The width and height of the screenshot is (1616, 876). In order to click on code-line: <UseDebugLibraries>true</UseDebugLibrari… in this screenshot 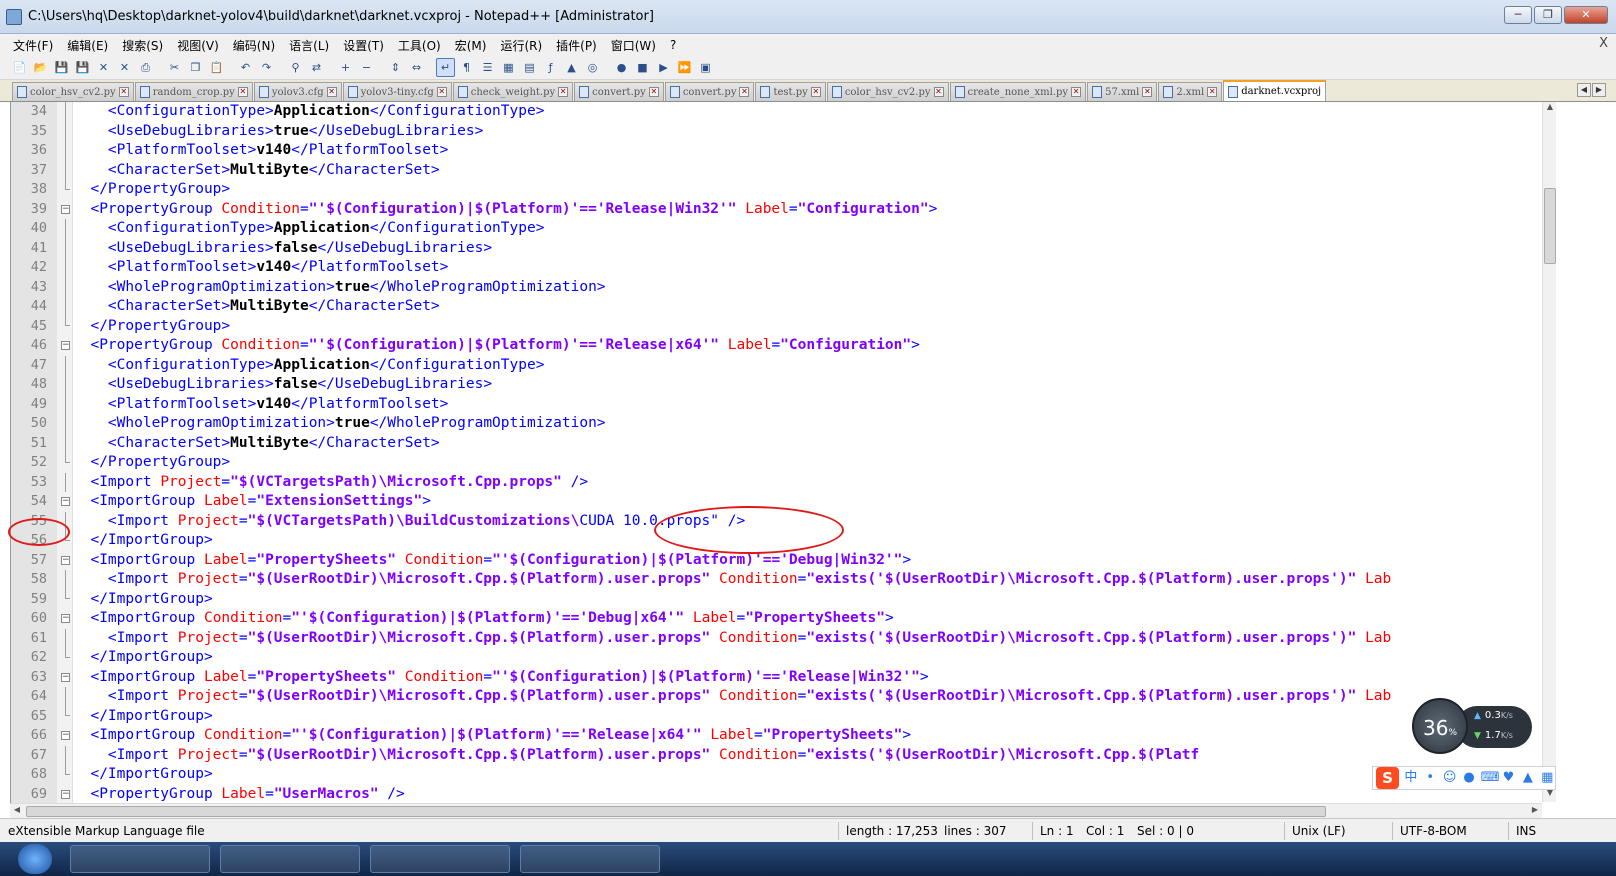, I will do `click(813, 132)`.